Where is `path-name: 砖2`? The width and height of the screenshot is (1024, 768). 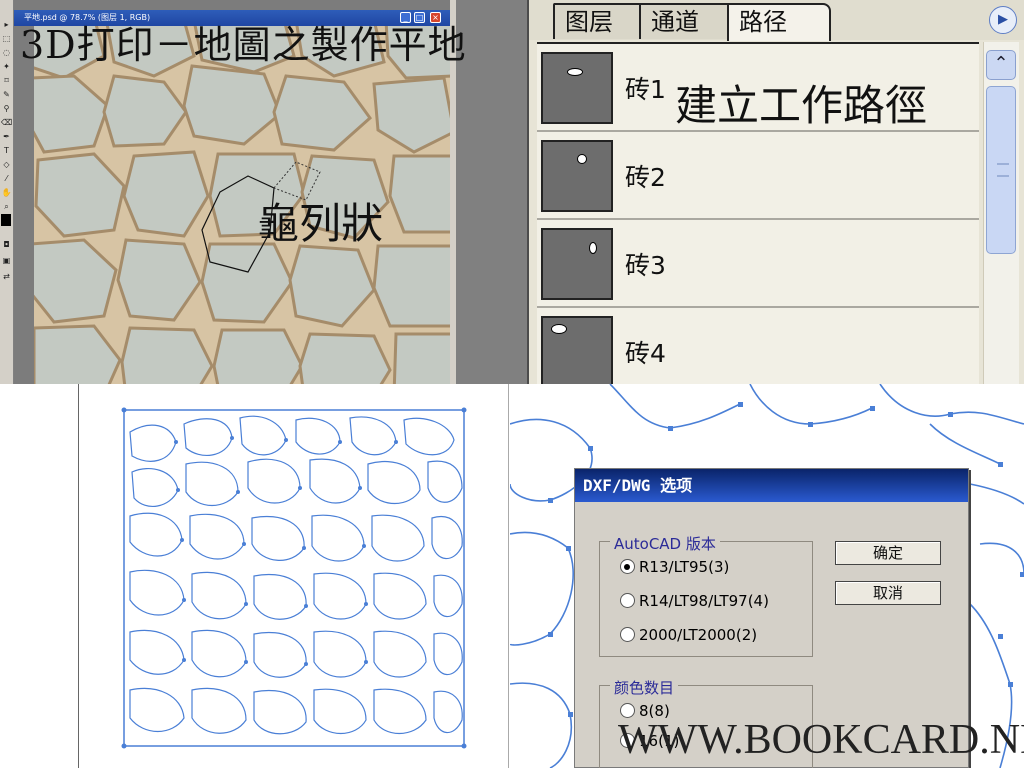 path-name: 砖2 is located at coordinates (645, 177).